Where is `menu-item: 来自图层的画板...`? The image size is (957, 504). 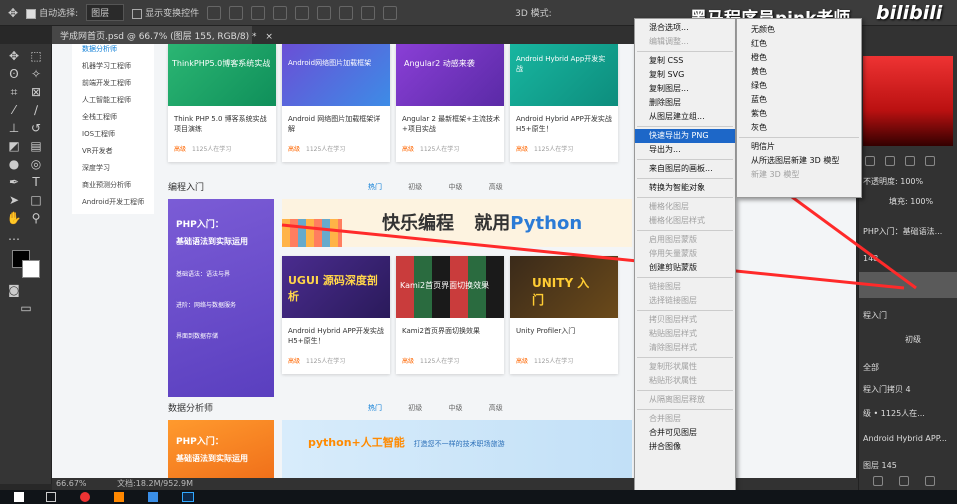
menu-item: 来自图层的画板... is located at coordinates (685, 169).